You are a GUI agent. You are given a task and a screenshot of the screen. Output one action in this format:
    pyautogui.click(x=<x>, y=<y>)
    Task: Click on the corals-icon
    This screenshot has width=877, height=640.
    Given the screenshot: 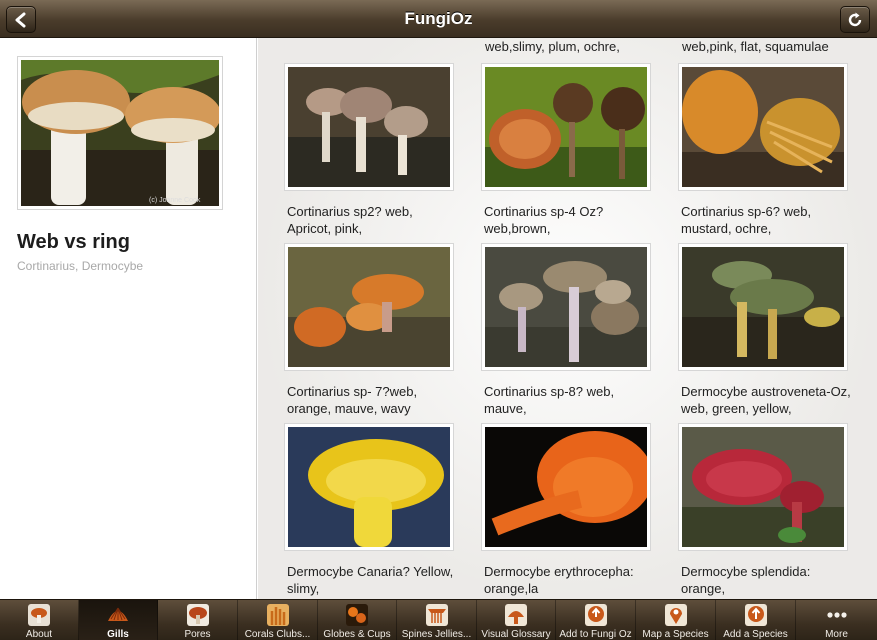 What is the action you would take?
    pyautogui.click(x=277, y=615)
    